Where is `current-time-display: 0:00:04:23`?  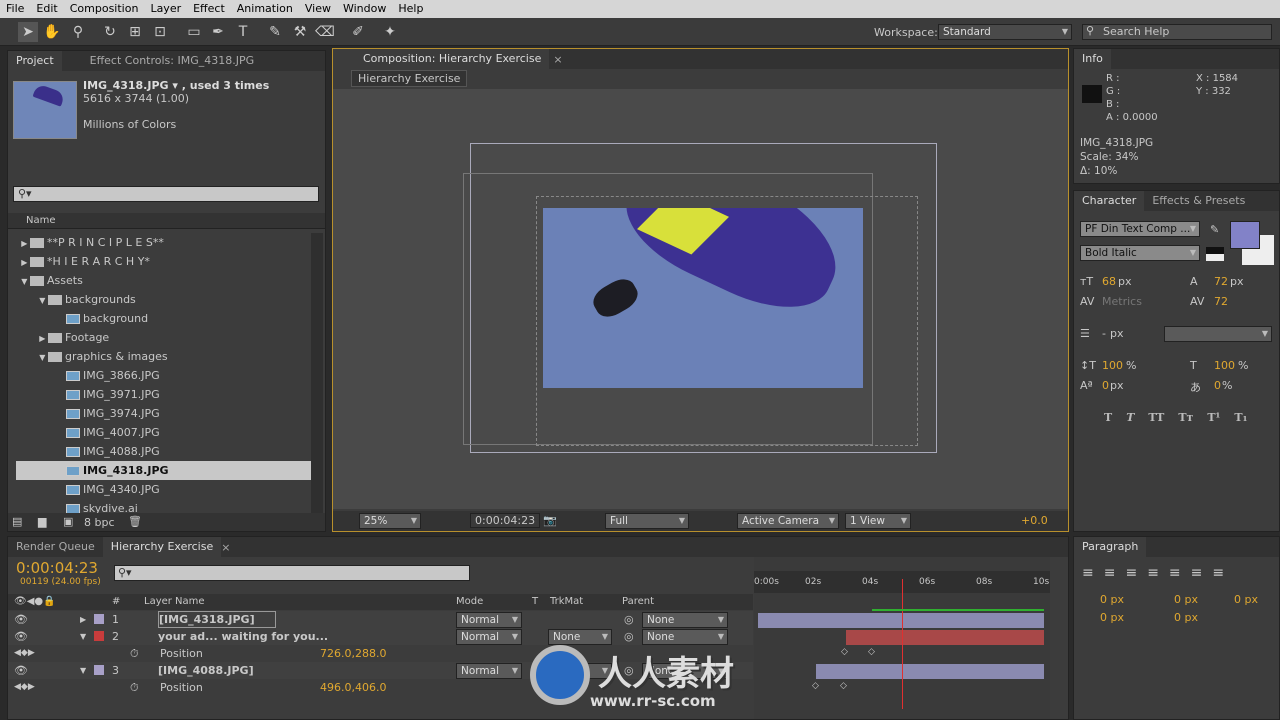 current-time-display: 0:00:04:23 is located at coordinates (505, 520).